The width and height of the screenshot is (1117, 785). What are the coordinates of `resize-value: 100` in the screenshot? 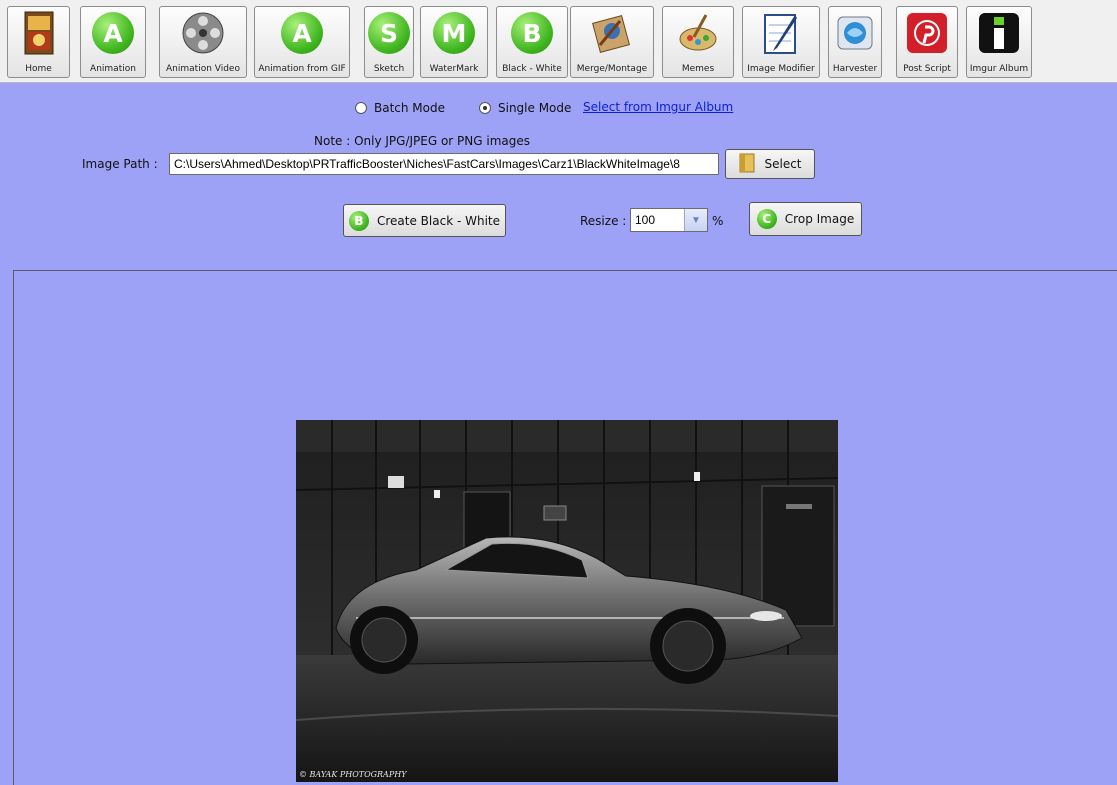 It's located at (645, 220).